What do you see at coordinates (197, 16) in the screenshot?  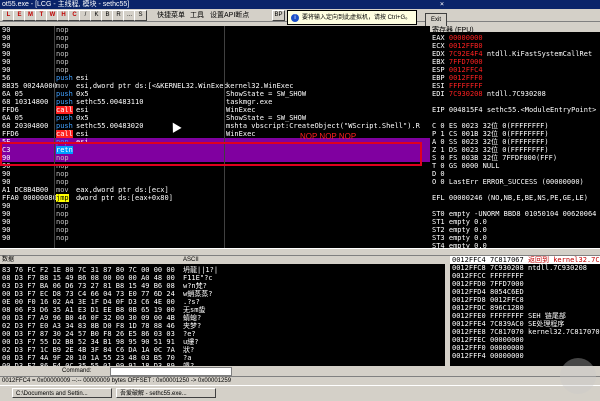 I see `menu-tools: 工具` at bounding box center [197, 16].